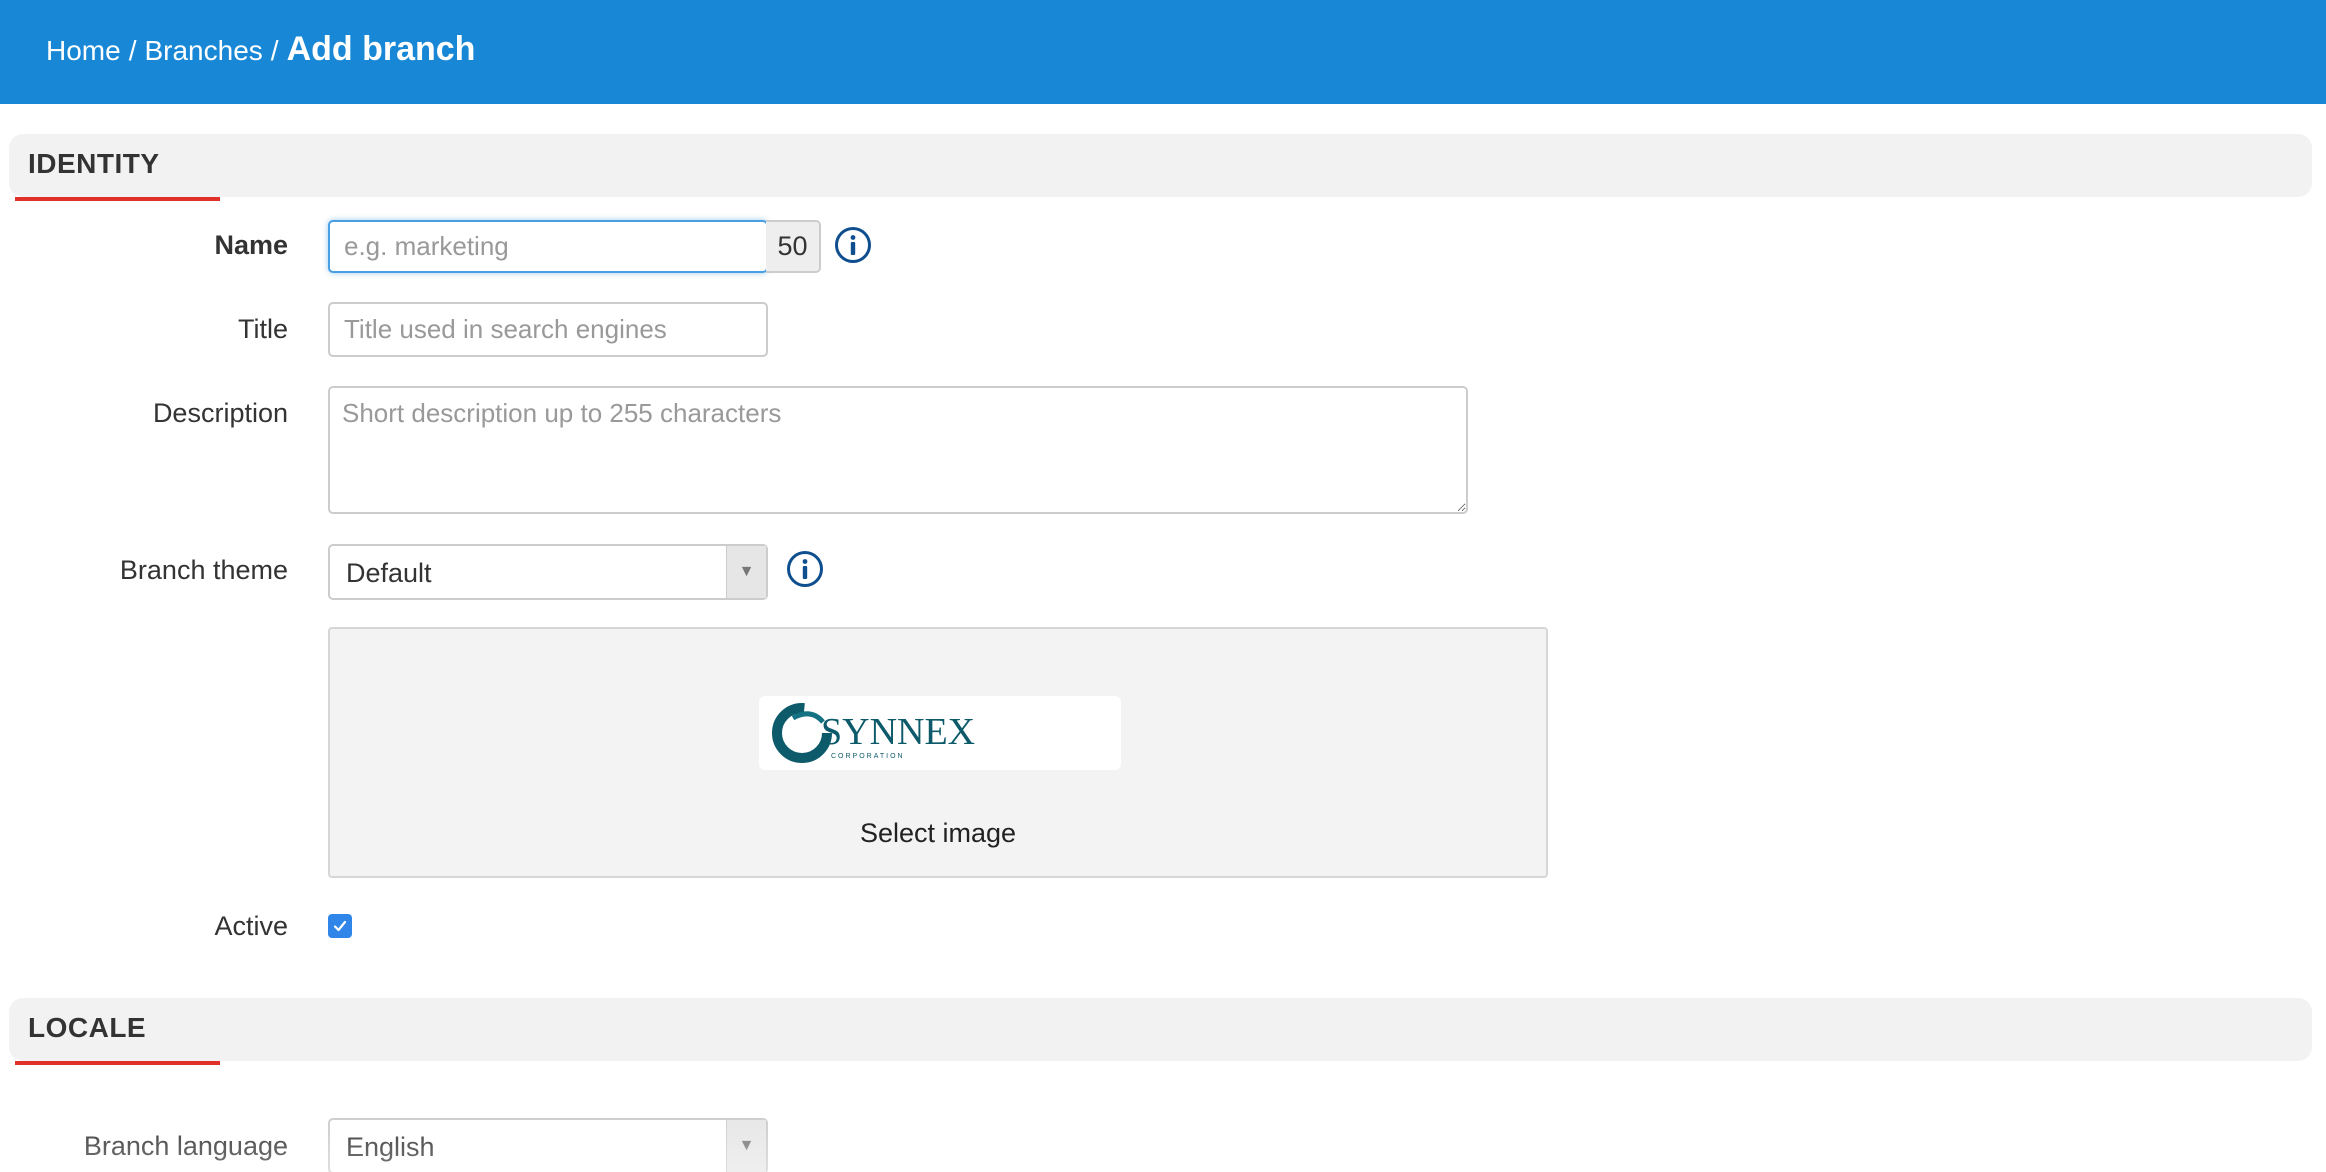 The width and height of the screenshot is (2326, 1172). Describe the element at coordinates (220, 413) in the screenshot. I see `description-label: Description` at that location.